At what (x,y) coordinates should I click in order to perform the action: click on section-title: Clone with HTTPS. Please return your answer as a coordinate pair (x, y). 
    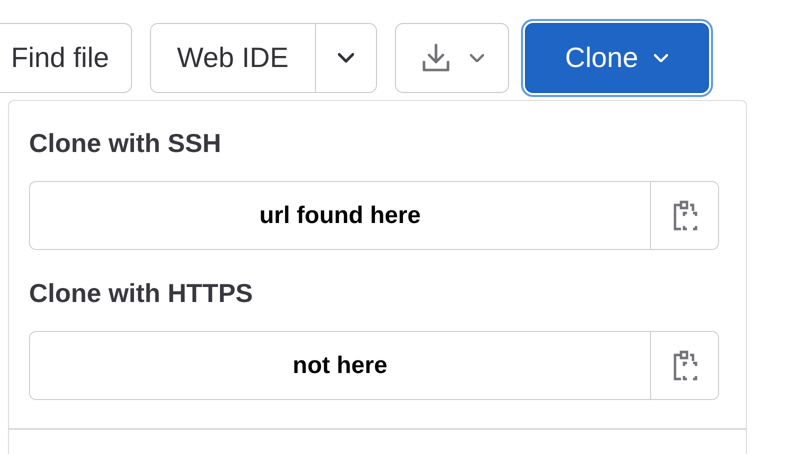
    Looking at the image, I should click on (141, 293).